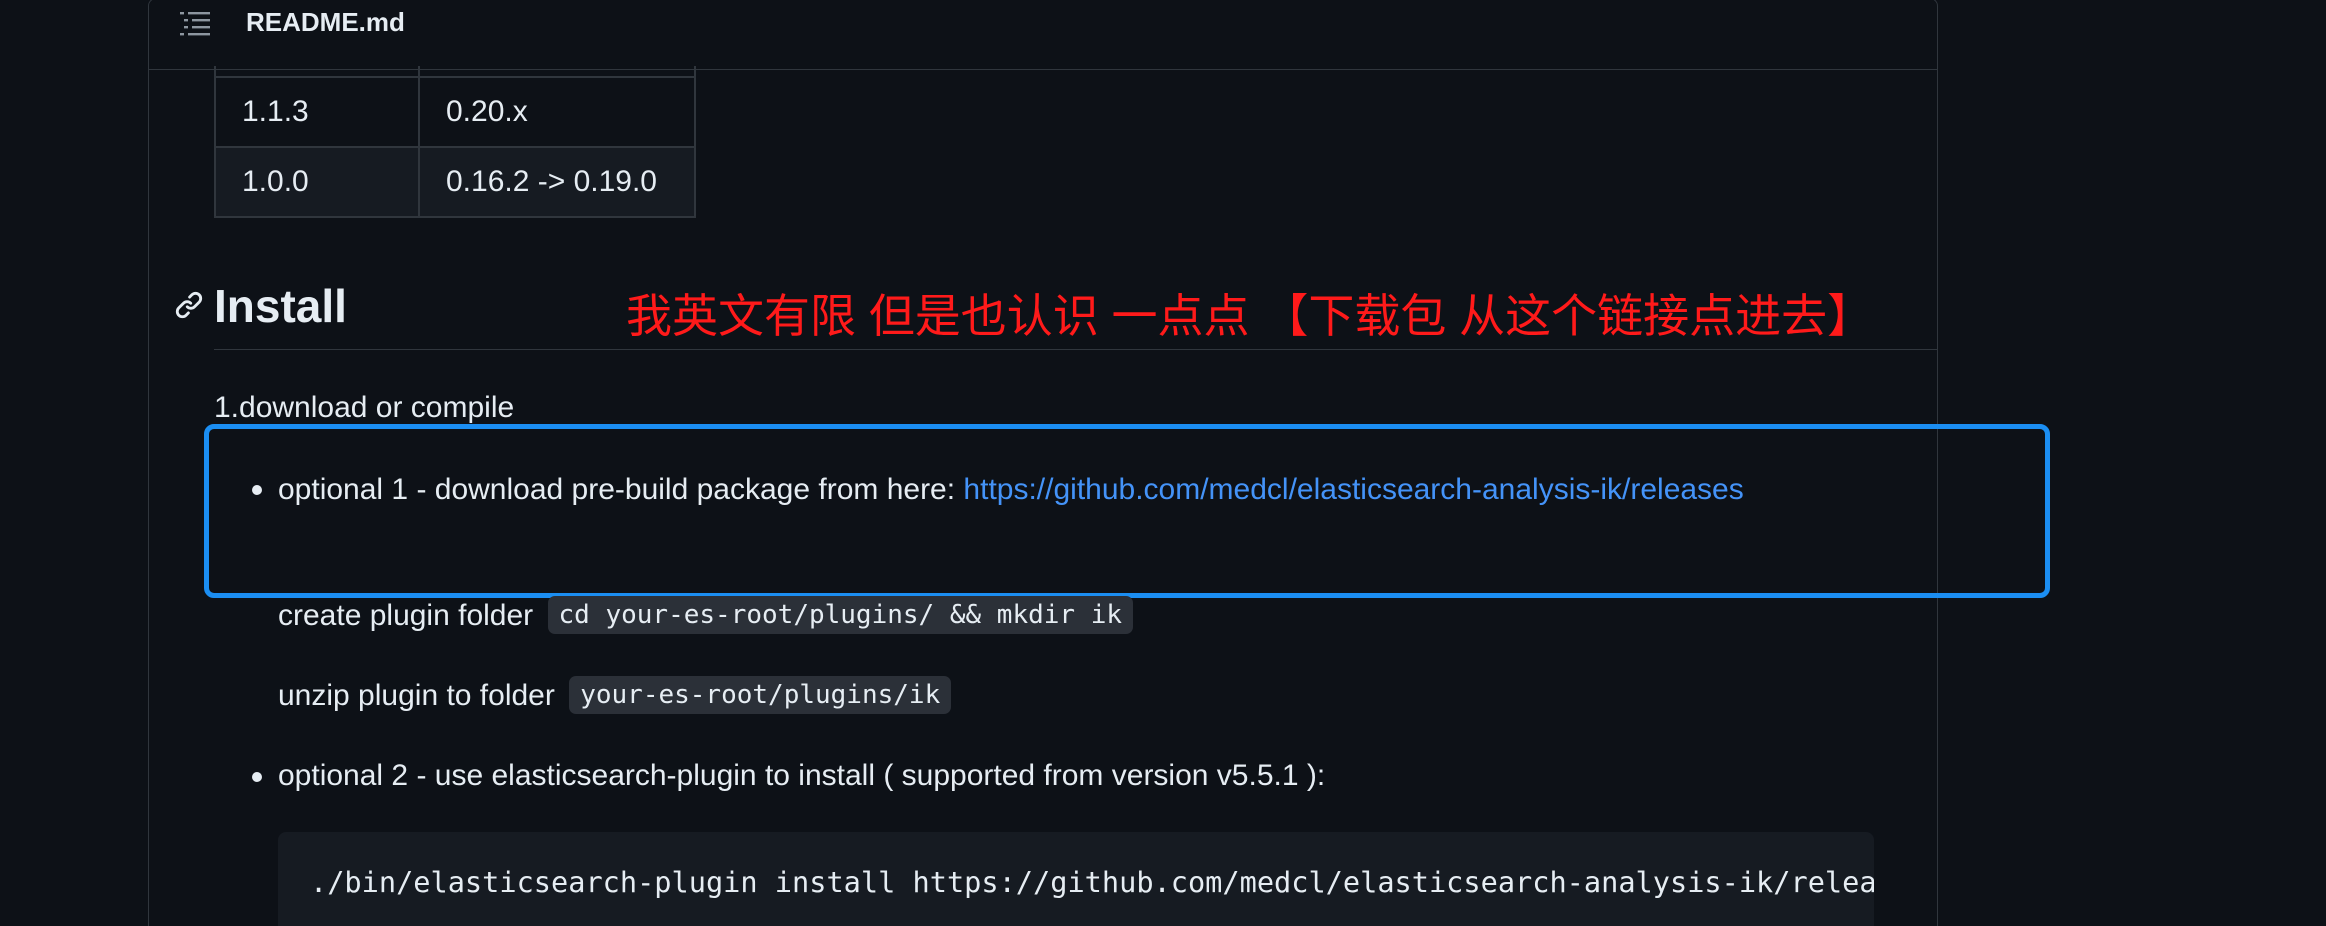 The width and height of the screenshot is (2326, 926). I want to click on create-folder-code: cd your-es-root/plugins/ && mkdir ik, so click(840, 615).